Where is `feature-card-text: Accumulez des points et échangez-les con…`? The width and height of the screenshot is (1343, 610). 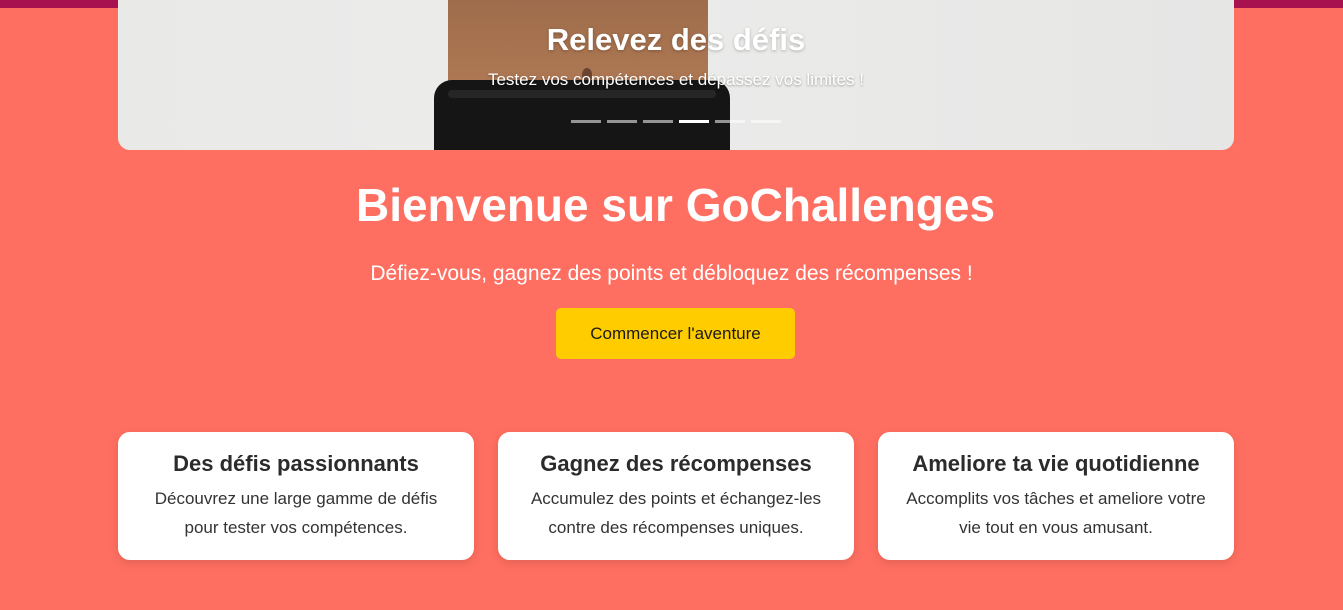 feature-card-text: Accumulez des points et échangez-les con… is located at coordinates (676, 513).